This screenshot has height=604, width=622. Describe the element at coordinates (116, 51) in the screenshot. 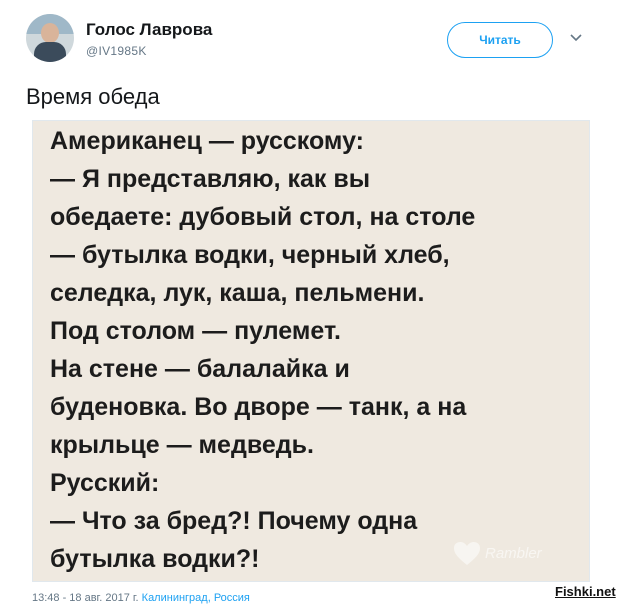

I see `account-handle: @IV1985K` at that location.